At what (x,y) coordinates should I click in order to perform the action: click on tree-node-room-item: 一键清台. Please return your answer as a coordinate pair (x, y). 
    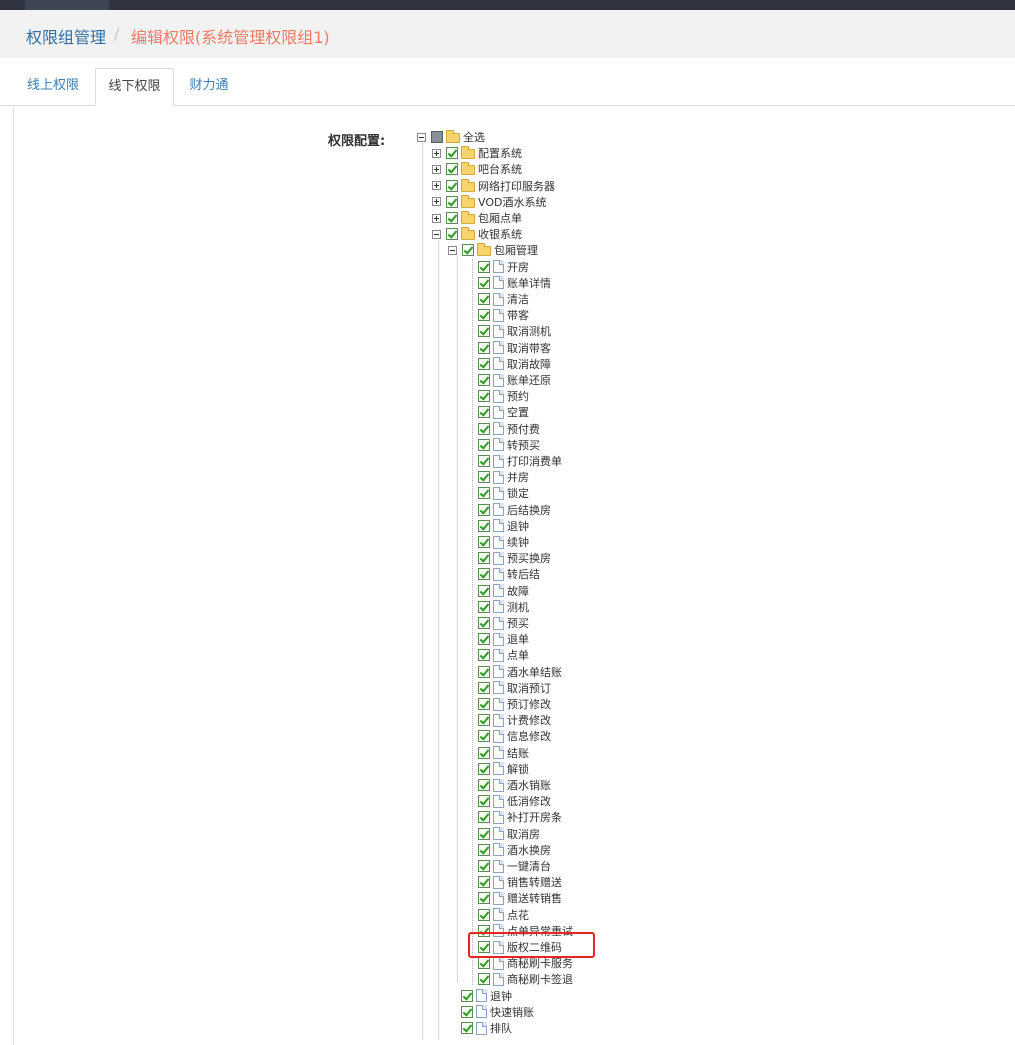
    Looking at the image, I should click on (514, 866).